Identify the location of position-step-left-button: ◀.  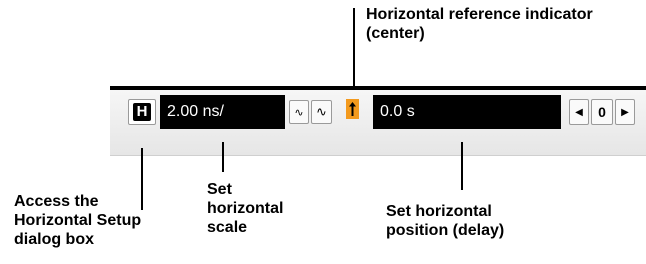
(579, 112).